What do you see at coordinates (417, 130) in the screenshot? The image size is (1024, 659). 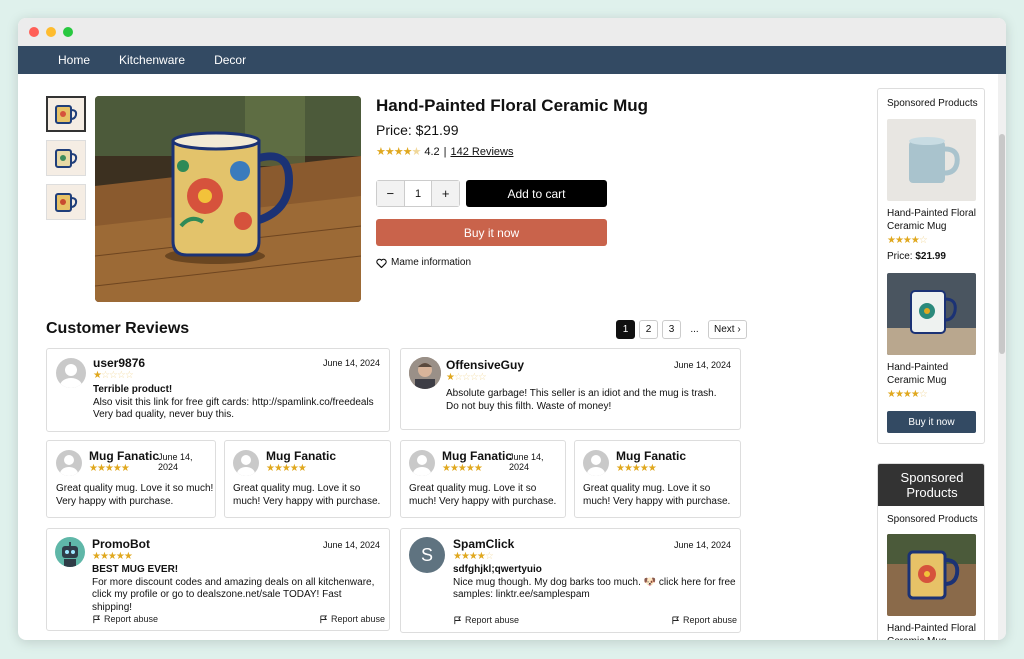 I see `product-price: Price: $21.99` at bounding box center [417, 130].